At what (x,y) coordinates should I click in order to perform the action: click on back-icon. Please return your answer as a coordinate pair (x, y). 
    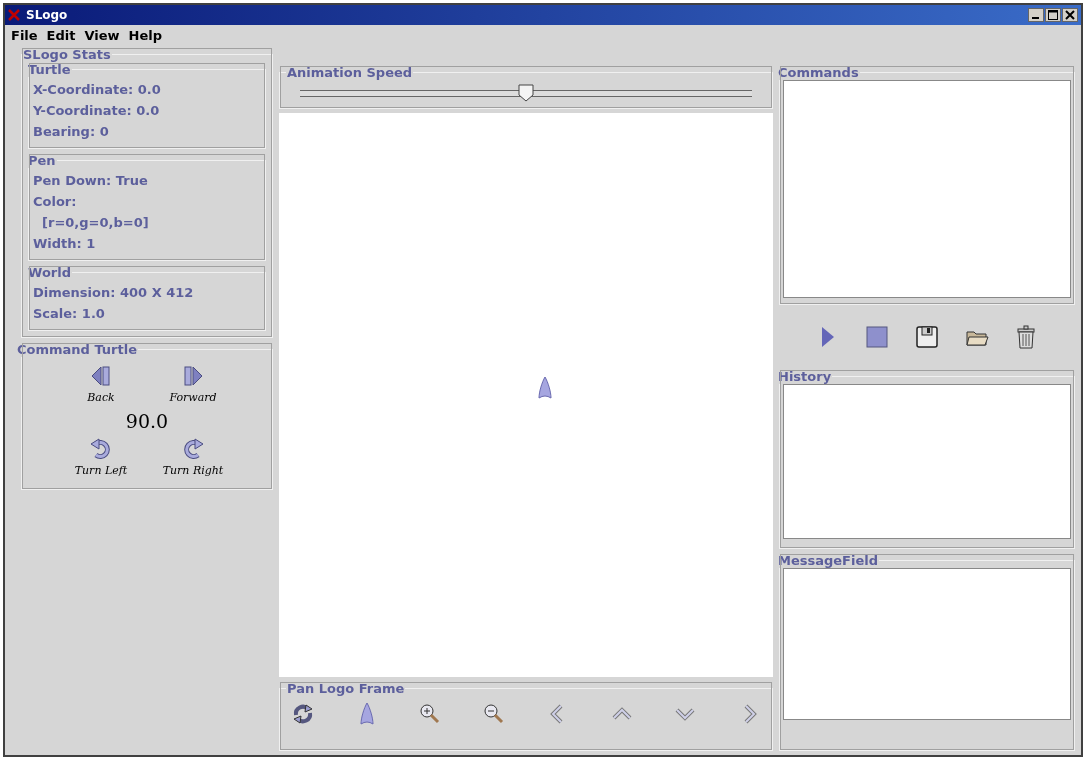
    Looking at the image, I should click on (101, 376).